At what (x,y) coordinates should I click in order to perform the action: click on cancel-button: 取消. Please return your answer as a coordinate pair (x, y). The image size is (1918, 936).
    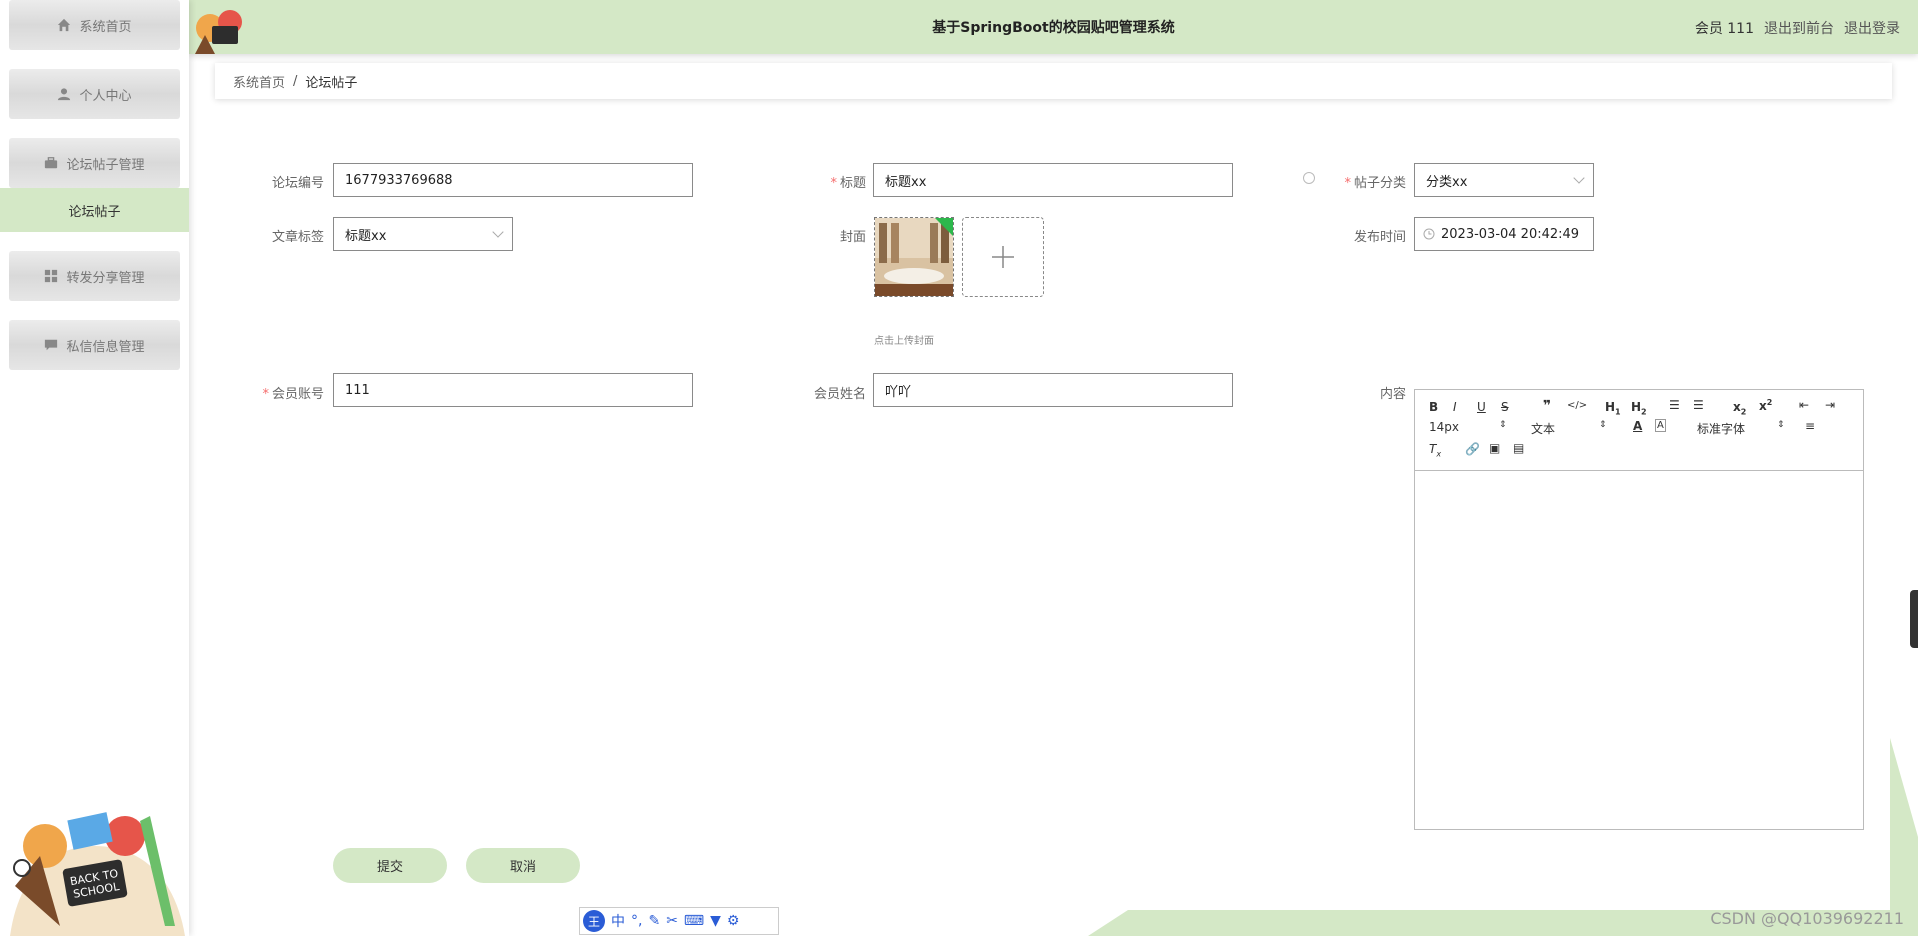
    Looking at the image, I should click on (523, 865).